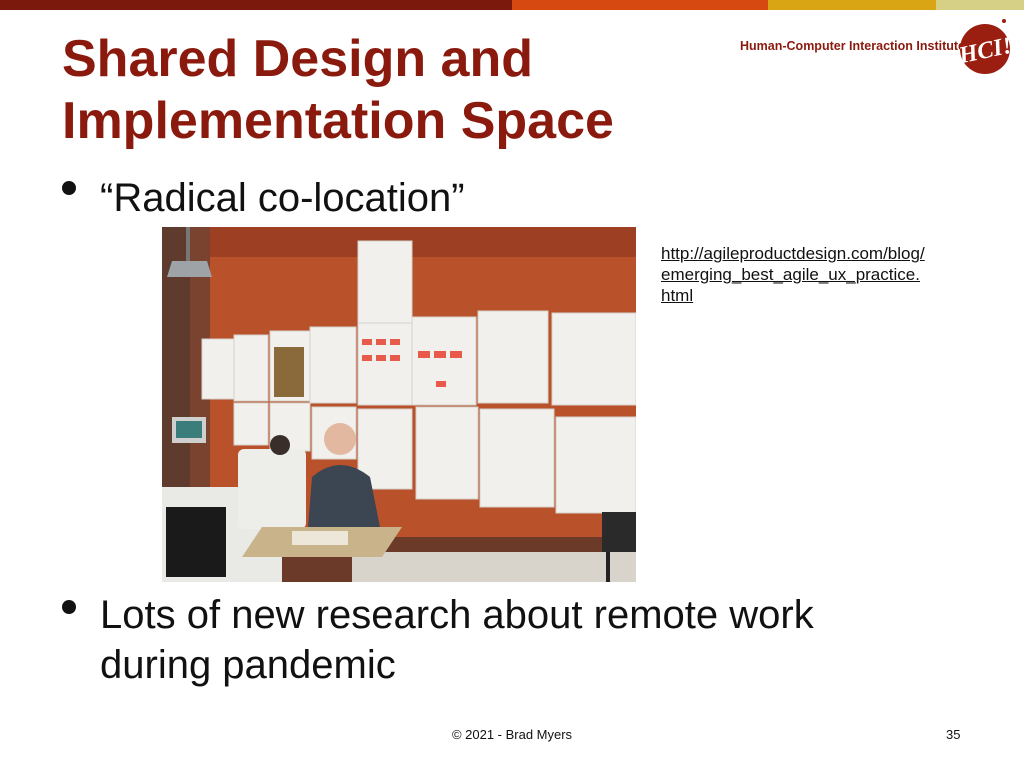 The height and width of the screenshot is (768, 1024). What do you see at coordinates (640, 5) in the screenshot?
I see `bar-segment-orange` at bounding box center [640, 5].